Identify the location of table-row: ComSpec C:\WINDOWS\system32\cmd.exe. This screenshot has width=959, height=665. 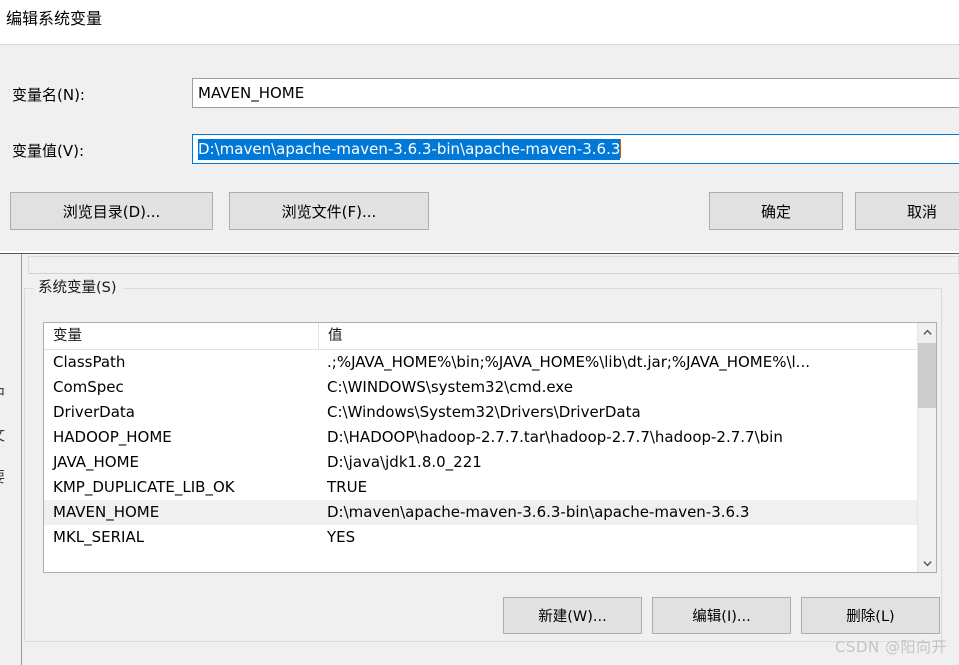
(490, 387).